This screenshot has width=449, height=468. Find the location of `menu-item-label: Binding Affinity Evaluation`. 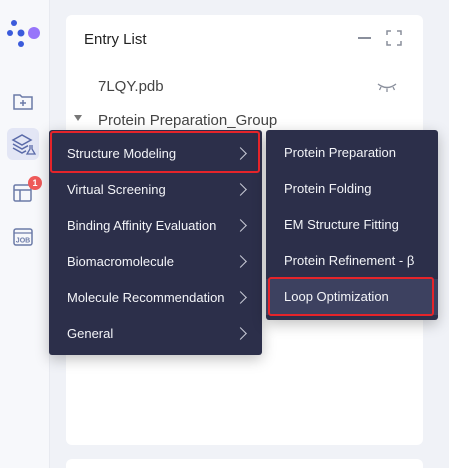

menu-item-label: Binding Affinity Evaluation is located at coordinates (142, 225).